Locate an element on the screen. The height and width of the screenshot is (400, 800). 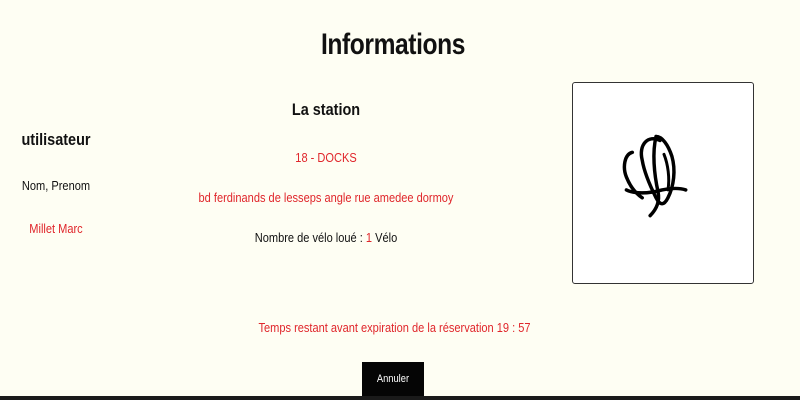
station-id: 18 - DOCKS is located at coordinates (326, 157).